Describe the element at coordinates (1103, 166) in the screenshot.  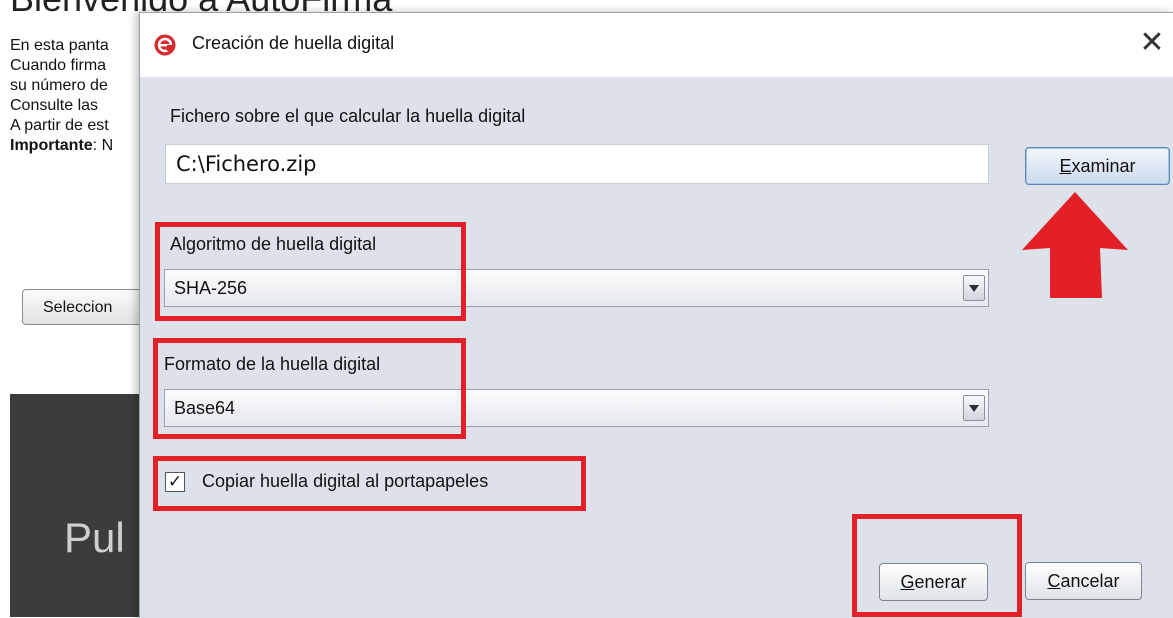
I see `examine-label: xaminar` at that location.